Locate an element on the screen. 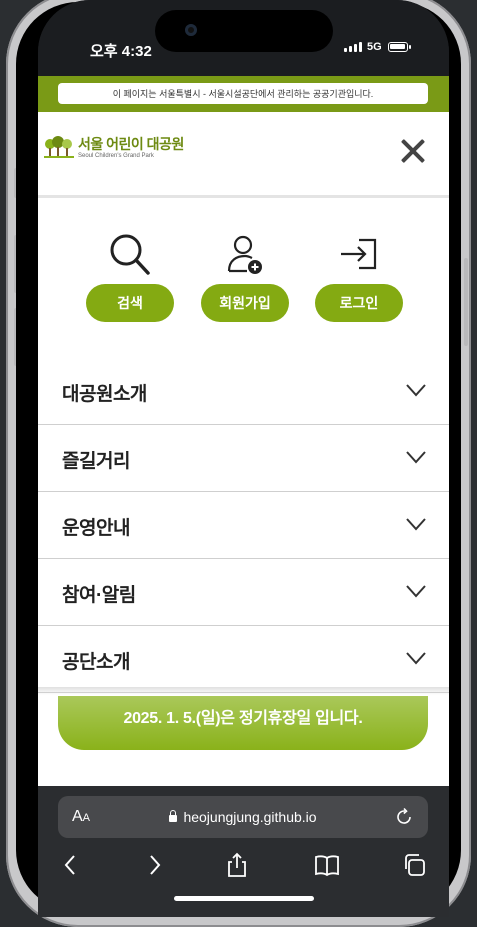  notice-bar: 이 페이지는 서울특별시 - 서울시설공단에서 관리하는 공공기관입니다. is located at coordinates (243, 94).